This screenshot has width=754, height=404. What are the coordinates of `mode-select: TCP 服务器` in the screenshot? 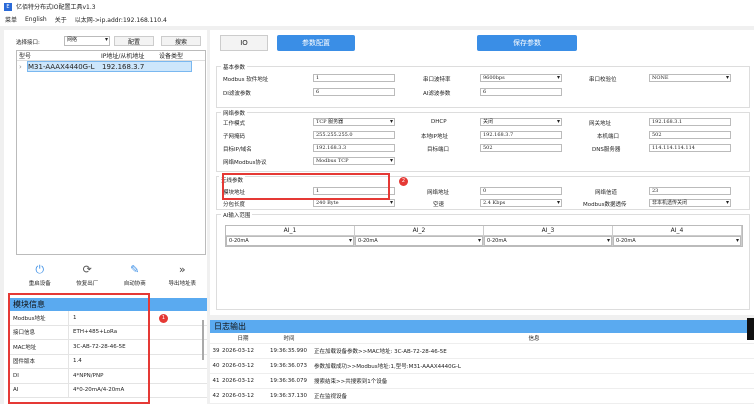 It's located at (354, 122).